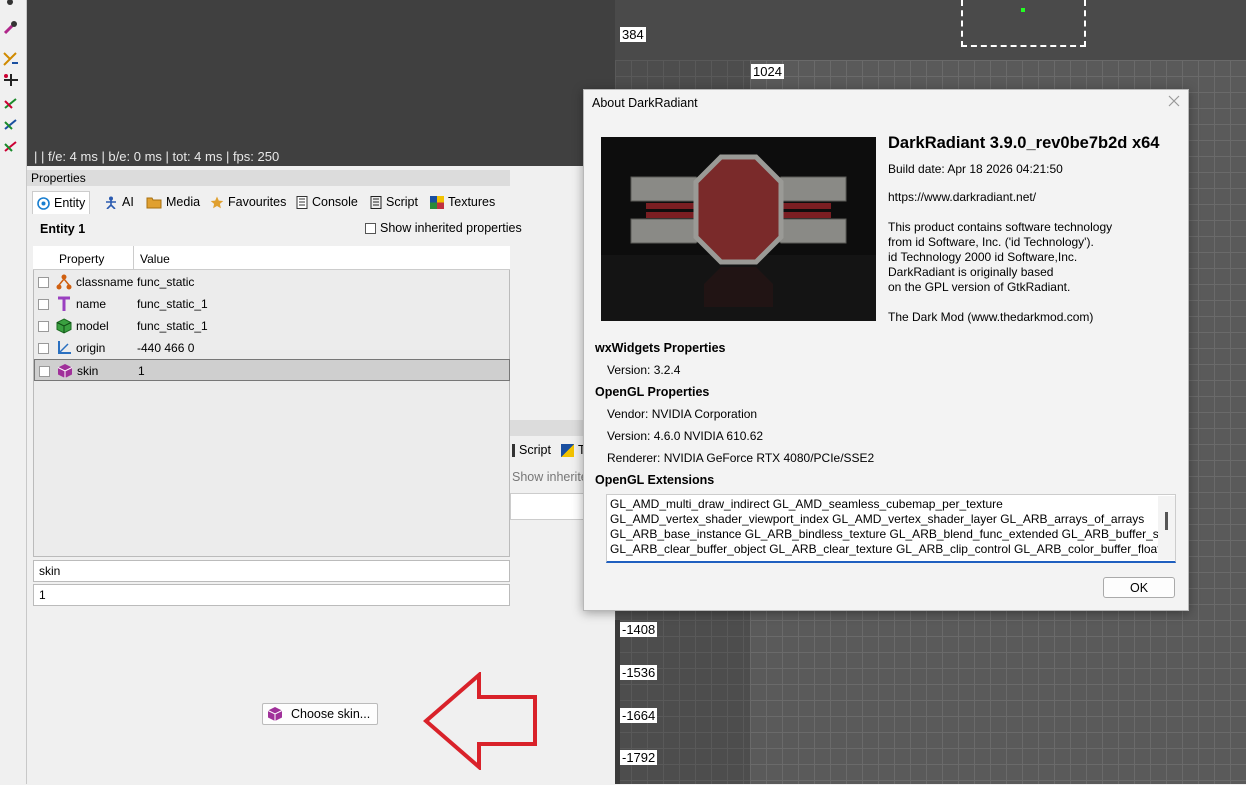  What do you see at coordinates (991, 317) in the screenshot?
I see `darkmod-link: The Dark Mod (www.thedarkmod.com)` at bounding box center [991, 317].